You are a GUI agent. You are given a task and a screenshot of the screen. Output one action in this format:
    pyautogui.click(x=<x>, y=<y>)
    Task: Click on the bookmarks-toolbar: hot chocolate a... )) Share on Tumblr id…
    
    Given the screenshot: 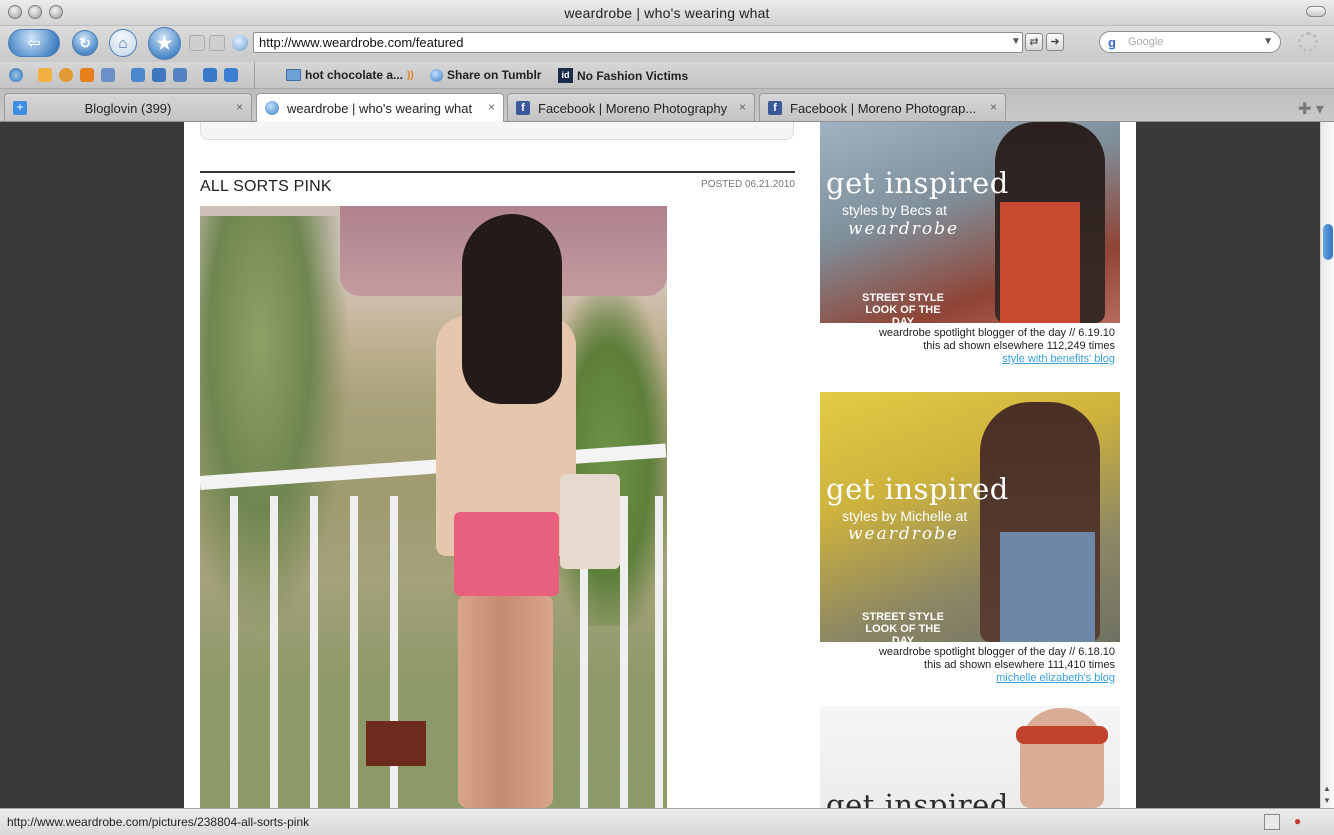 What is the action you would take?
    pyautogui.click(x=667, y=75)
    